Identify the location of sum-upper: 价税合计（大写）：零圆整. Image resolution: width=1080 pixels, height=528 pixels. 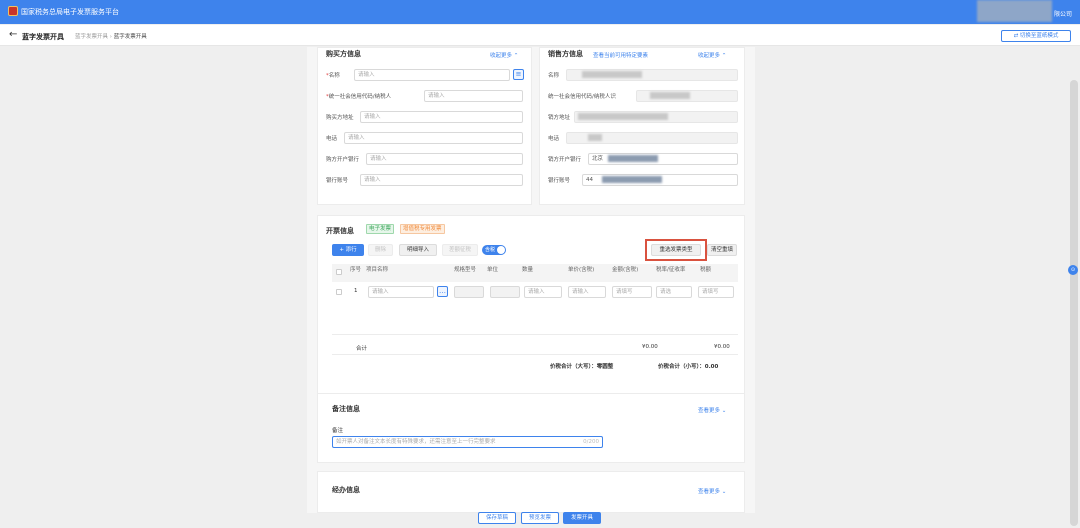
(582, 367).